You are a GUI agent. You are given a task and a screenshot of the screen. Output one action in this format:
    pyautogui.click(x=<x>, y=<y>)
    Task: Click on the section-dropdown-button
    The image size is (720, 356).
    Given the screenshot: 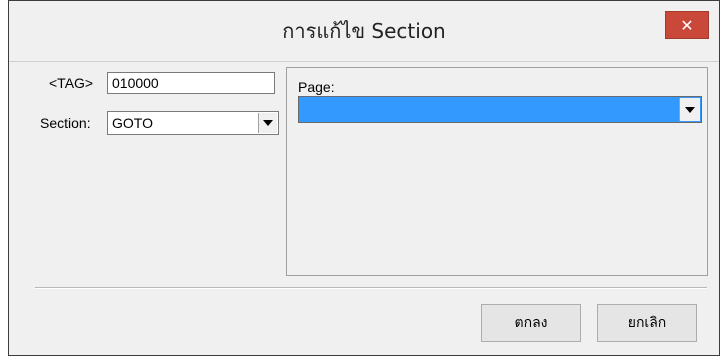 What is the action you would take?
    pyautogui.click(x=267, y=123)
    